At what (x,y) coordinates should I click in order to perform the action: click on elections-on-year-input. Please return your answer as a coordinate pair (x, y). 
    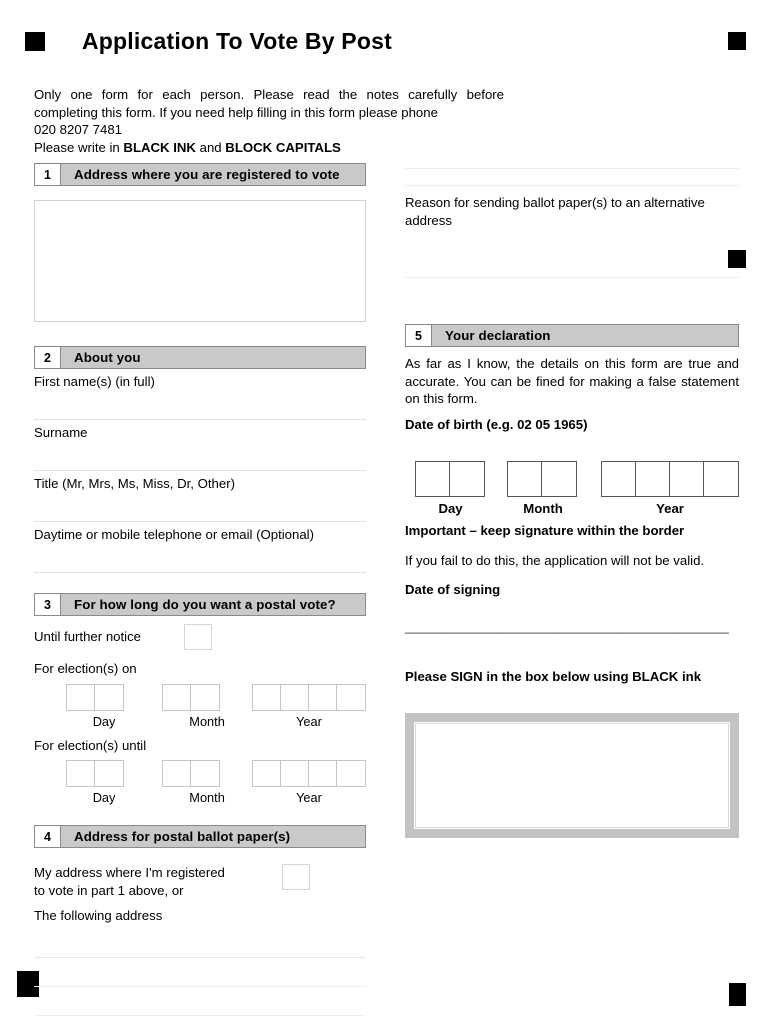
    Looking at the image, I should click on (309, 697).